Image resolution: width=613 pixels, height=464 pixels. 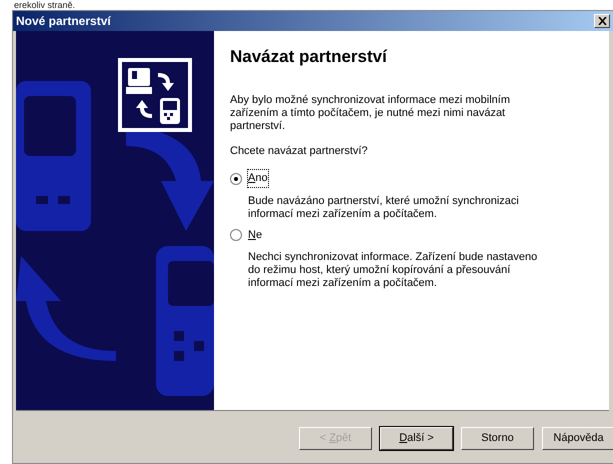 What do you see at coordinates (416, 438) in the screenshot?
I see `wizard-button: Další >` at bounding box center [416, 438].